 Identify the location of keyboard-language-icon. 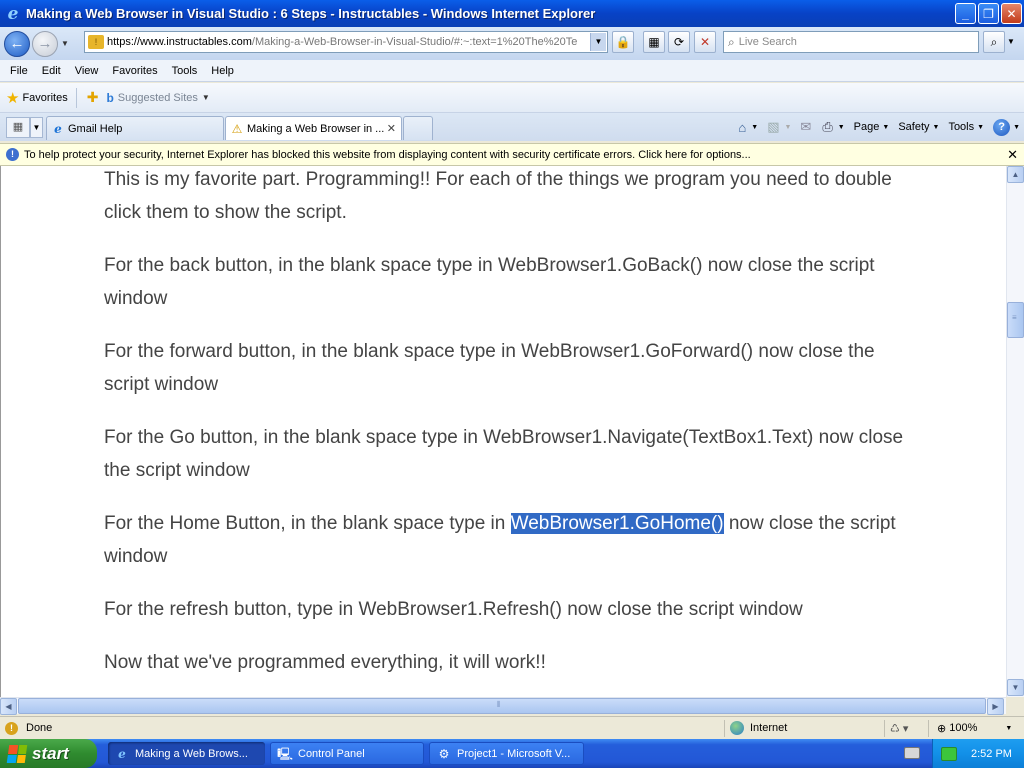
(912, 753).